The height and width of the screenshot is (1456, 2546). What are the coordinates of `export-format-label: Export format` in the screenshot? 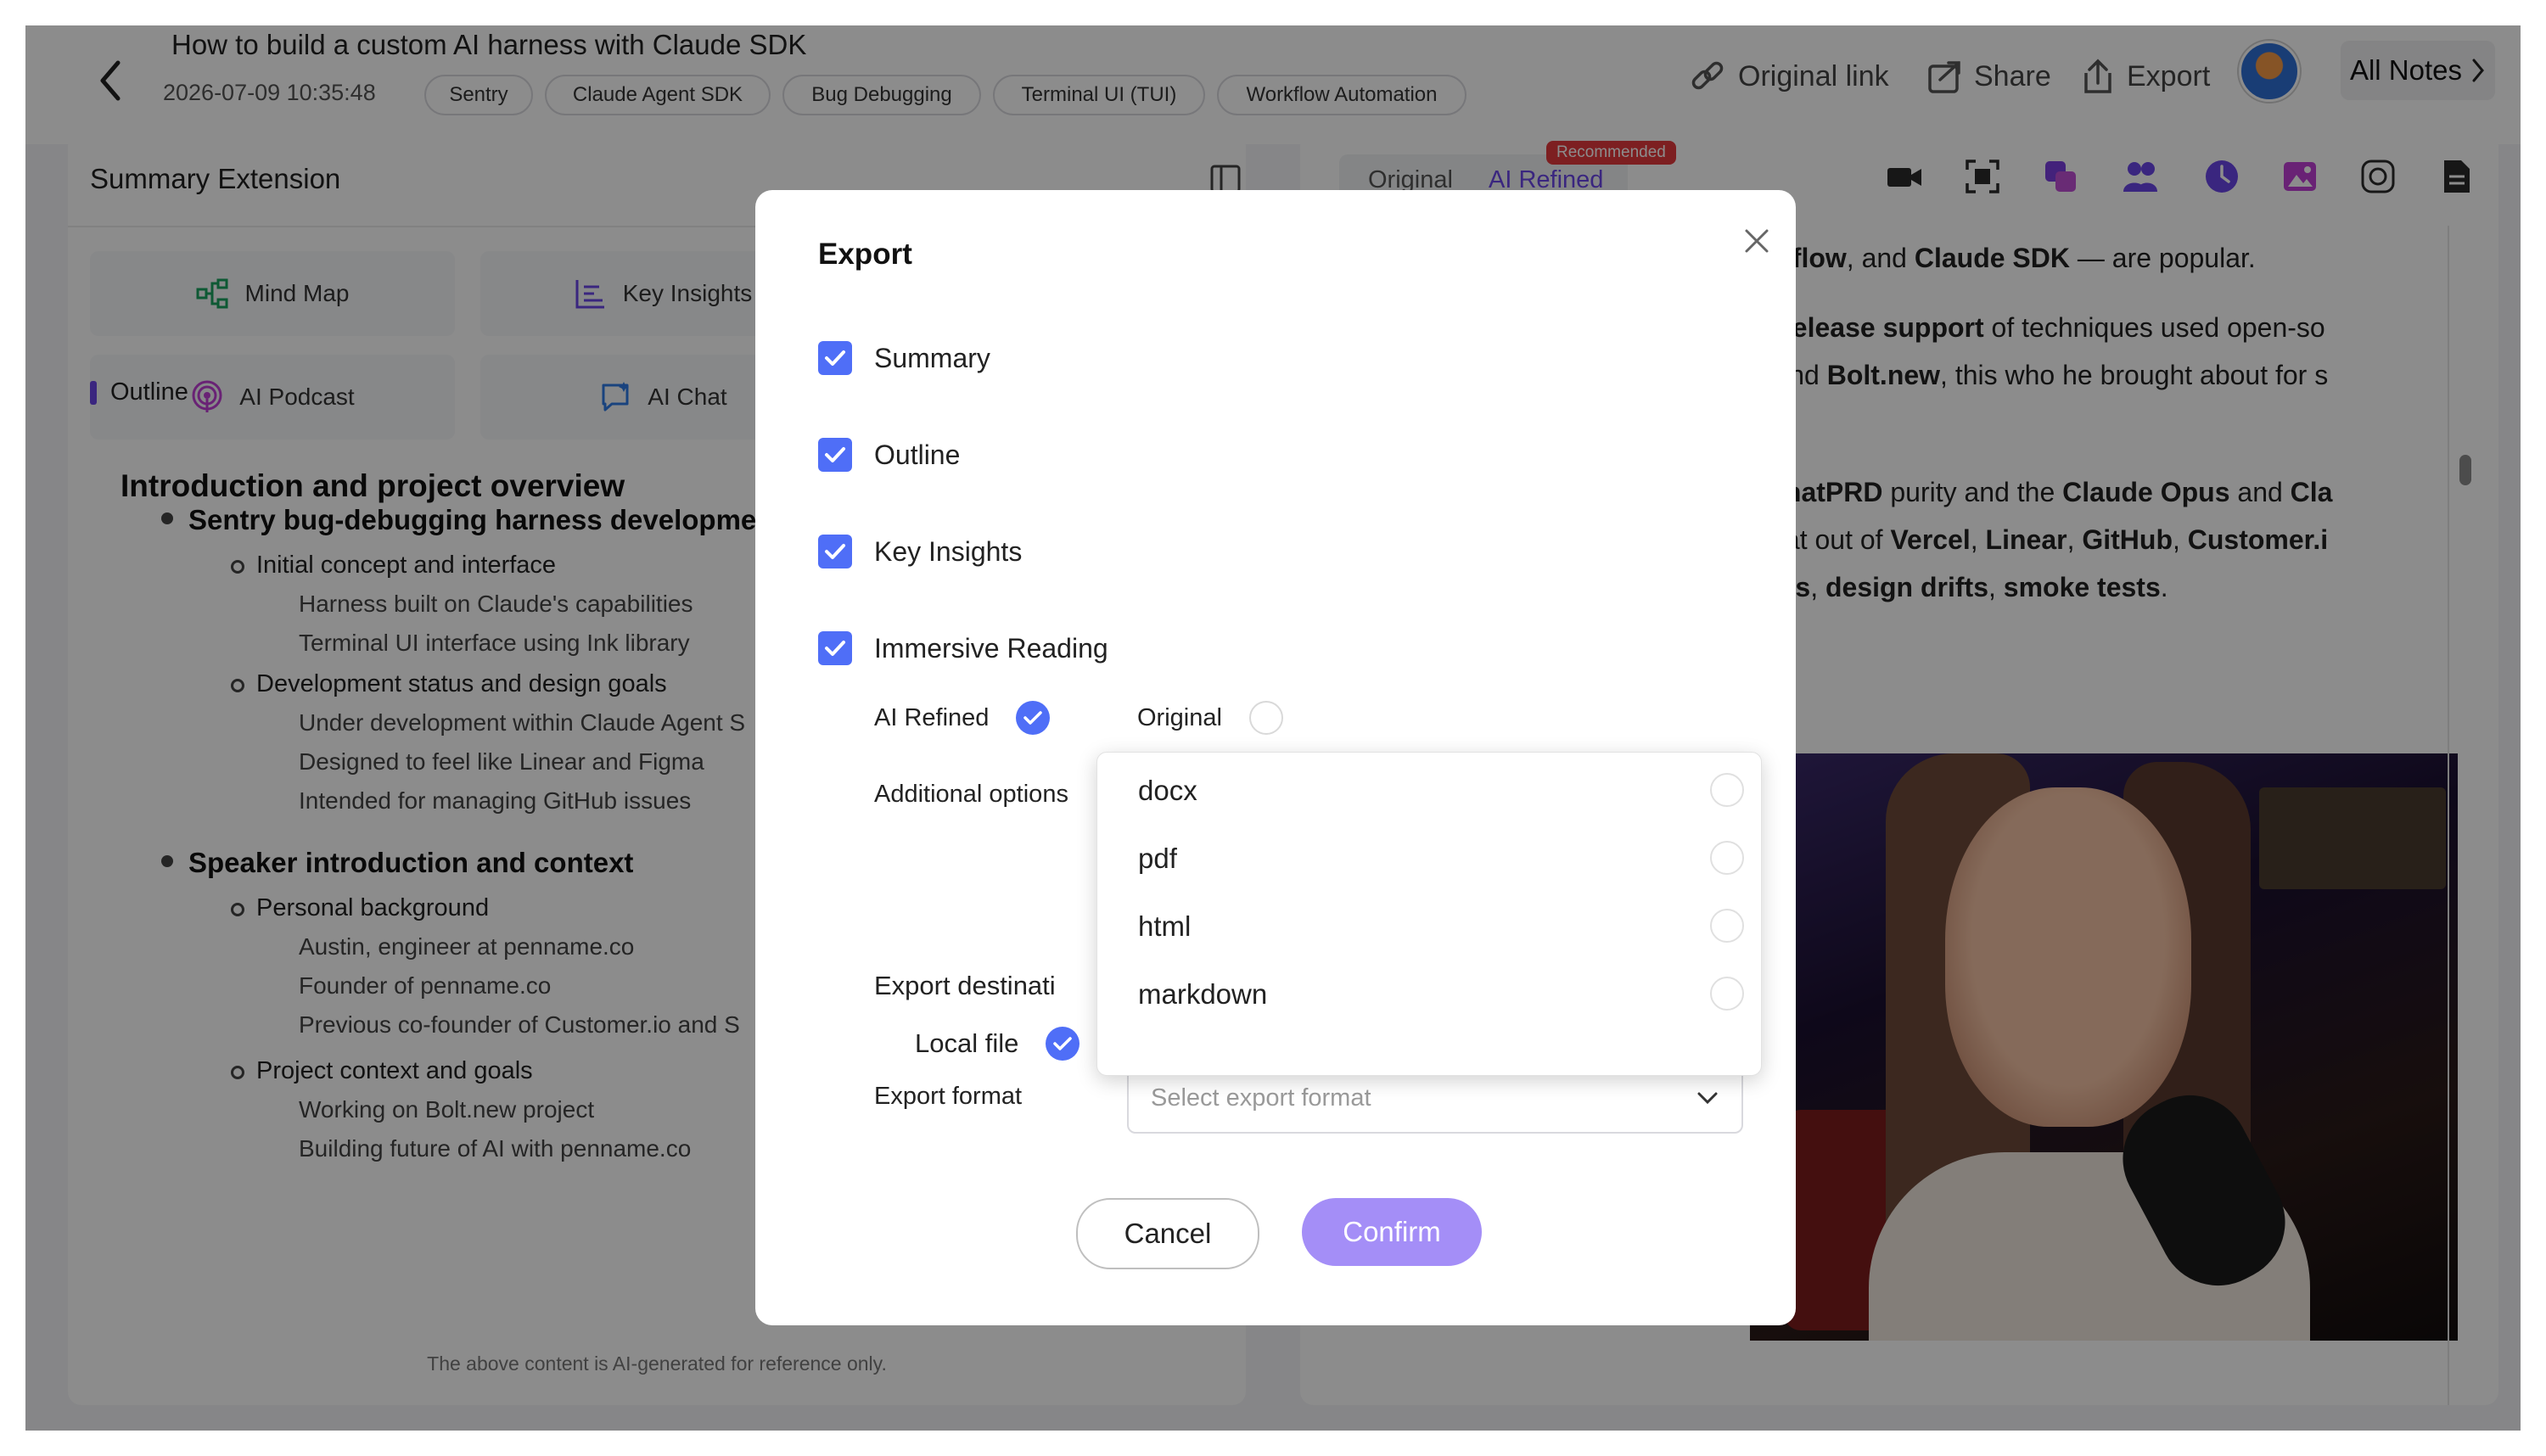 It's located at (949, 1097).